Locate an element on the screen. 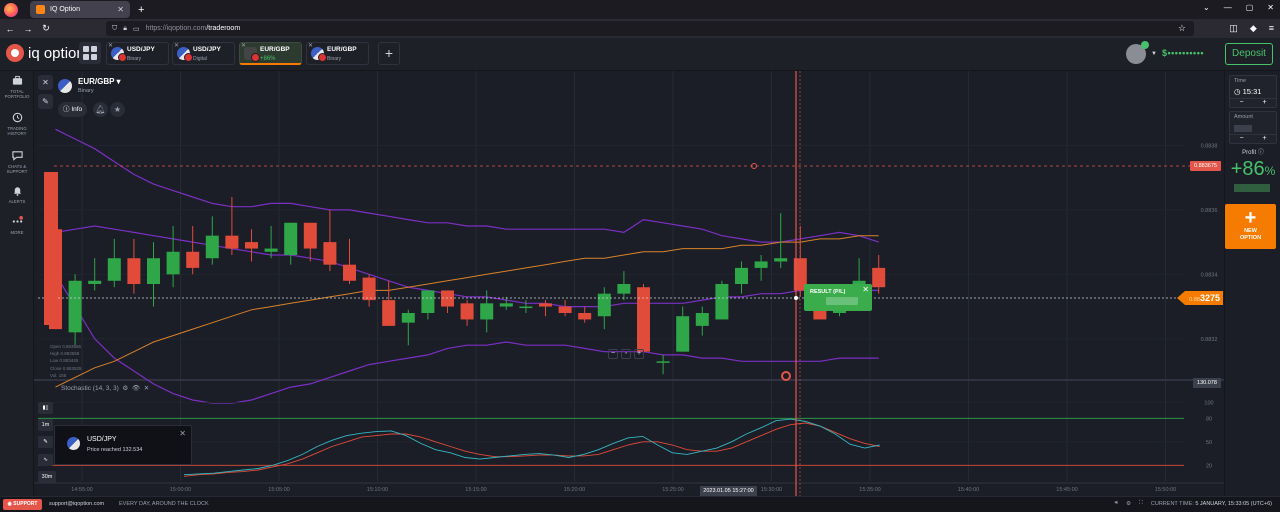 This screenshot has width=1280, height=512. time-value-text: 15:31 is located at coordinates (1252, 91).